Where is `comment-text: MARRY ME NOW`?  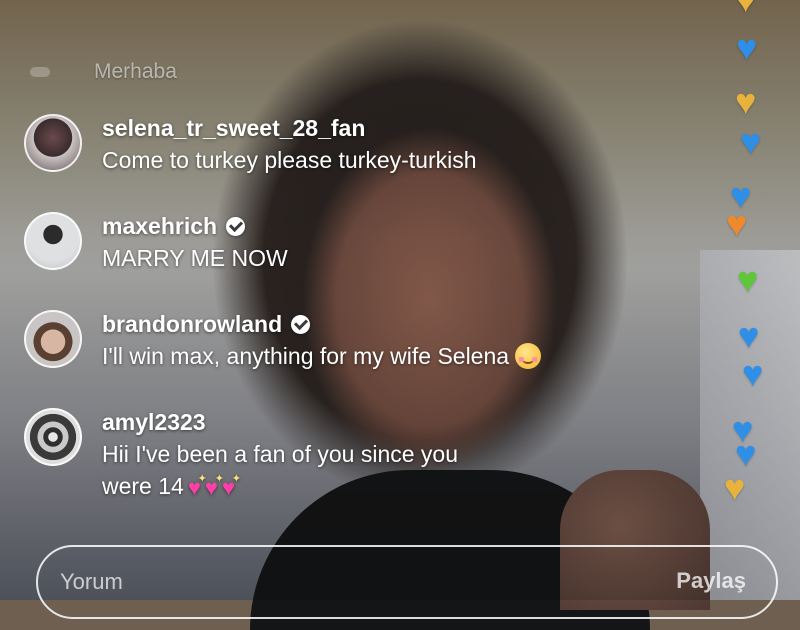 comment-text: MARRY ME NOW is located at coordinates (195, 258).